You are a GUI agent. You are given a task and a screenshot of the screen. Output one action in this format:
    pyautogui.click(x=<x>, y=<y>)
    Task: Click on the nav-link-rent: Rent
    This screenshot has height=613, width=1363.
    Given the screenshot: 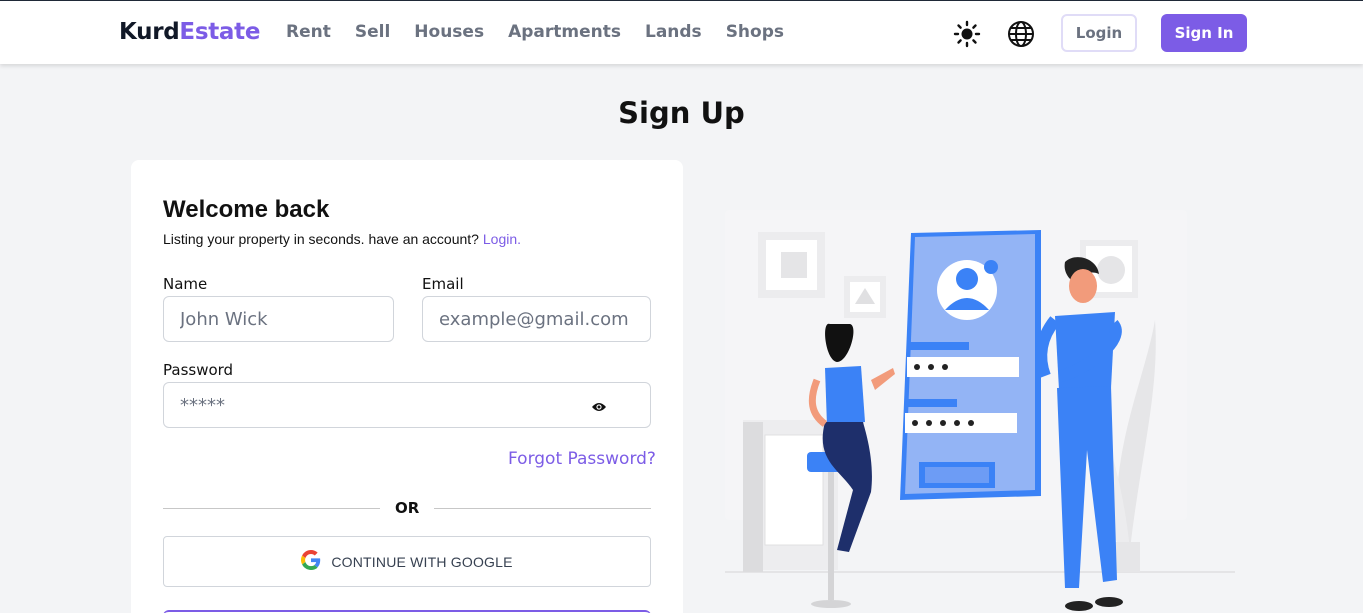 What is the action you would take?
    pyautogui.click(x=308, y=32)
    